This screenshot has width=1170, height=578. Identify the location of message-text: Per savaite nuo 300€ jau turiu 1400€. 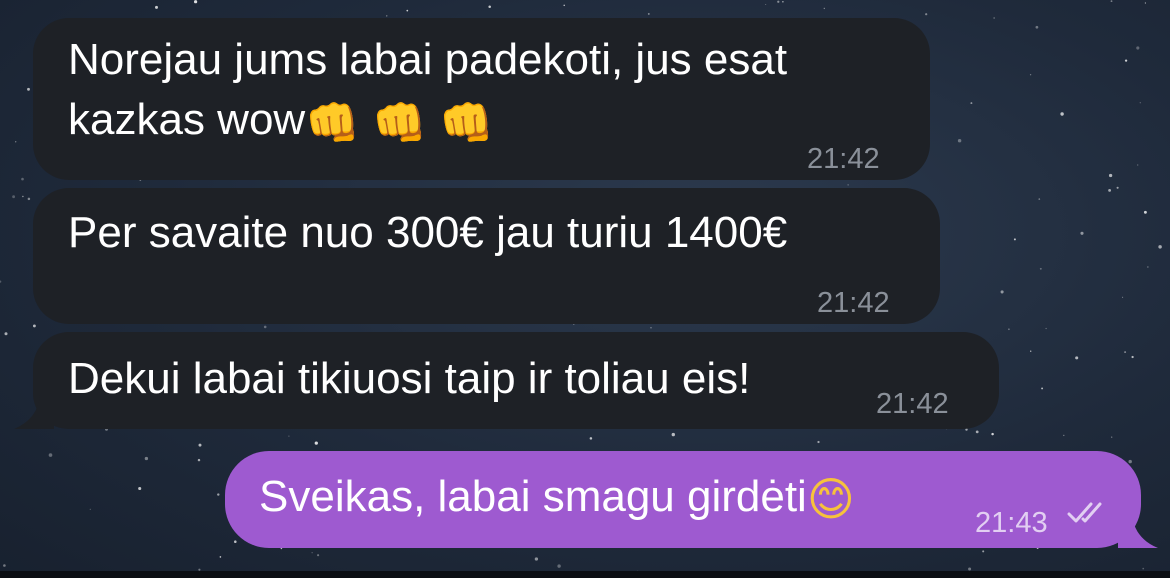
(428, 232).